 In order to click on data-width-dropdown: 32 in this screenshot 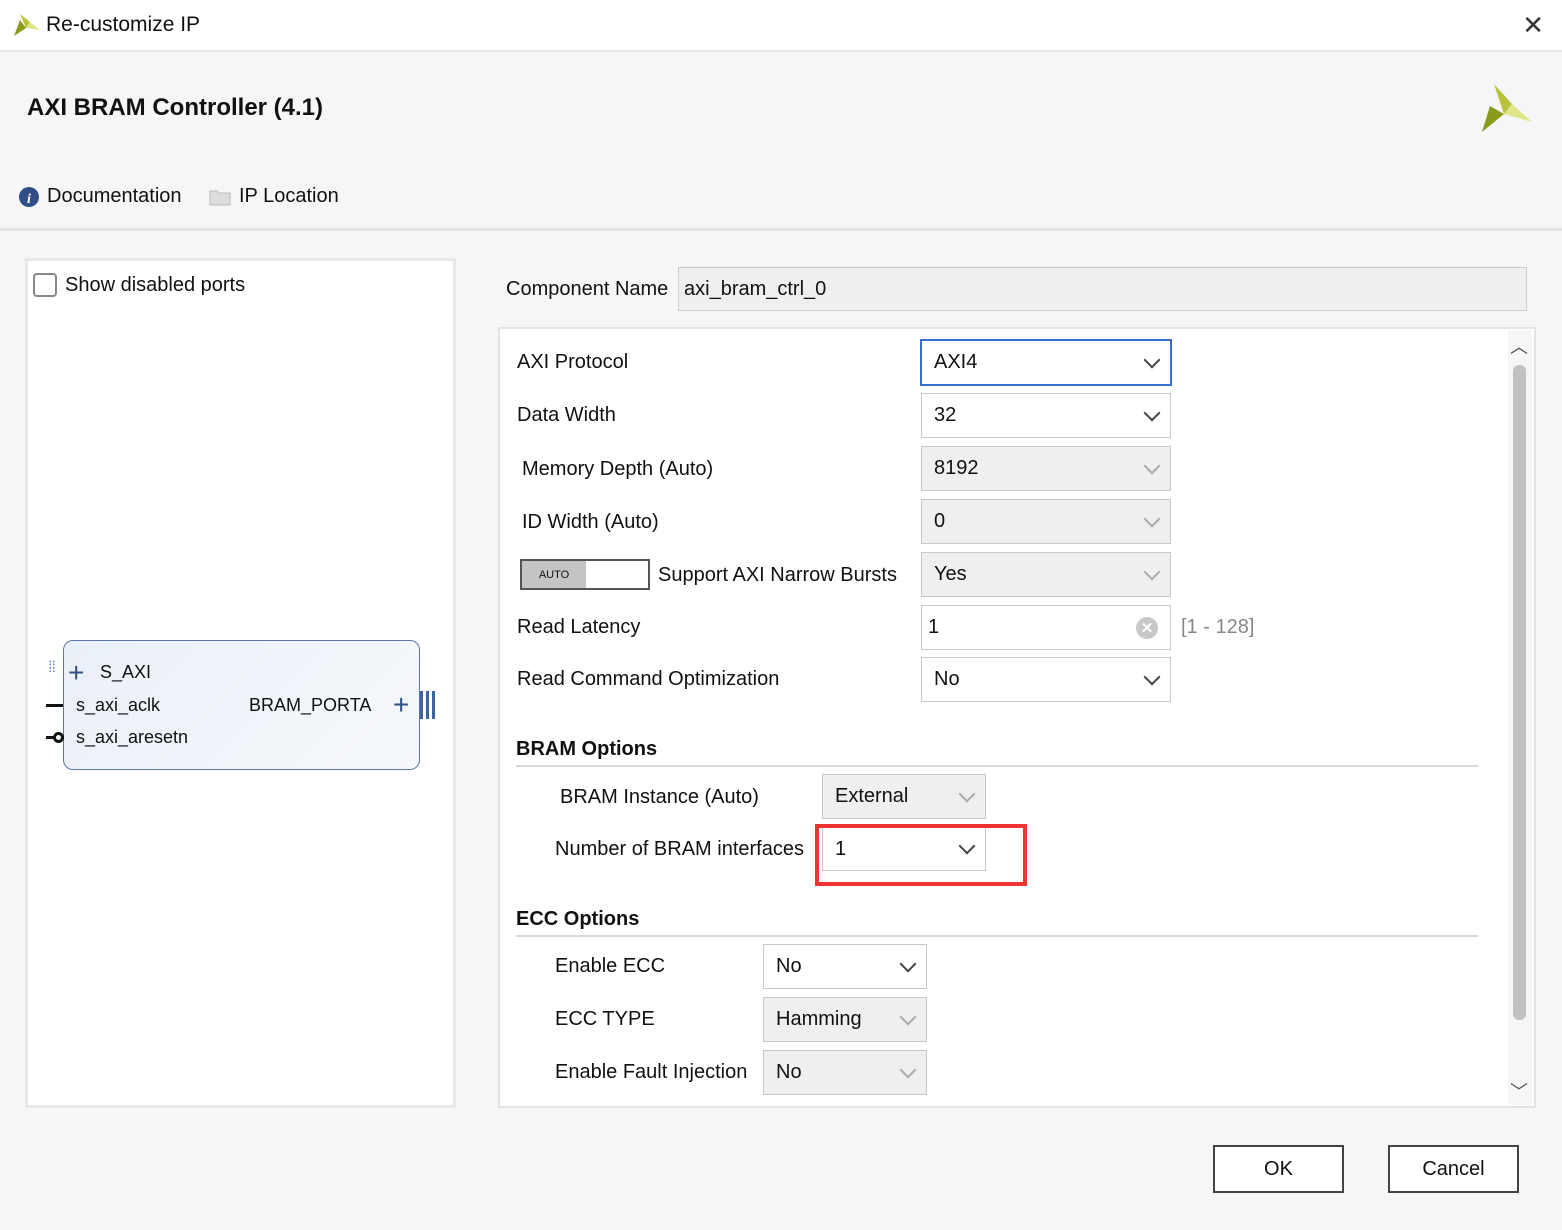, I will do `click(1046, 415)`.